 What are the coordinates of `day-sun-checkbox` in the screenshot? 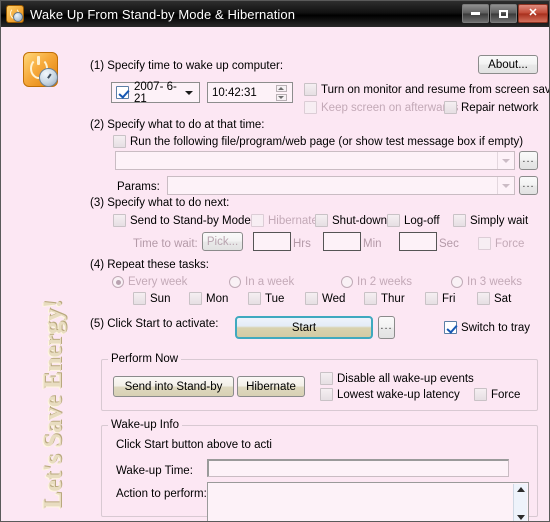 It's located at (139, 298).